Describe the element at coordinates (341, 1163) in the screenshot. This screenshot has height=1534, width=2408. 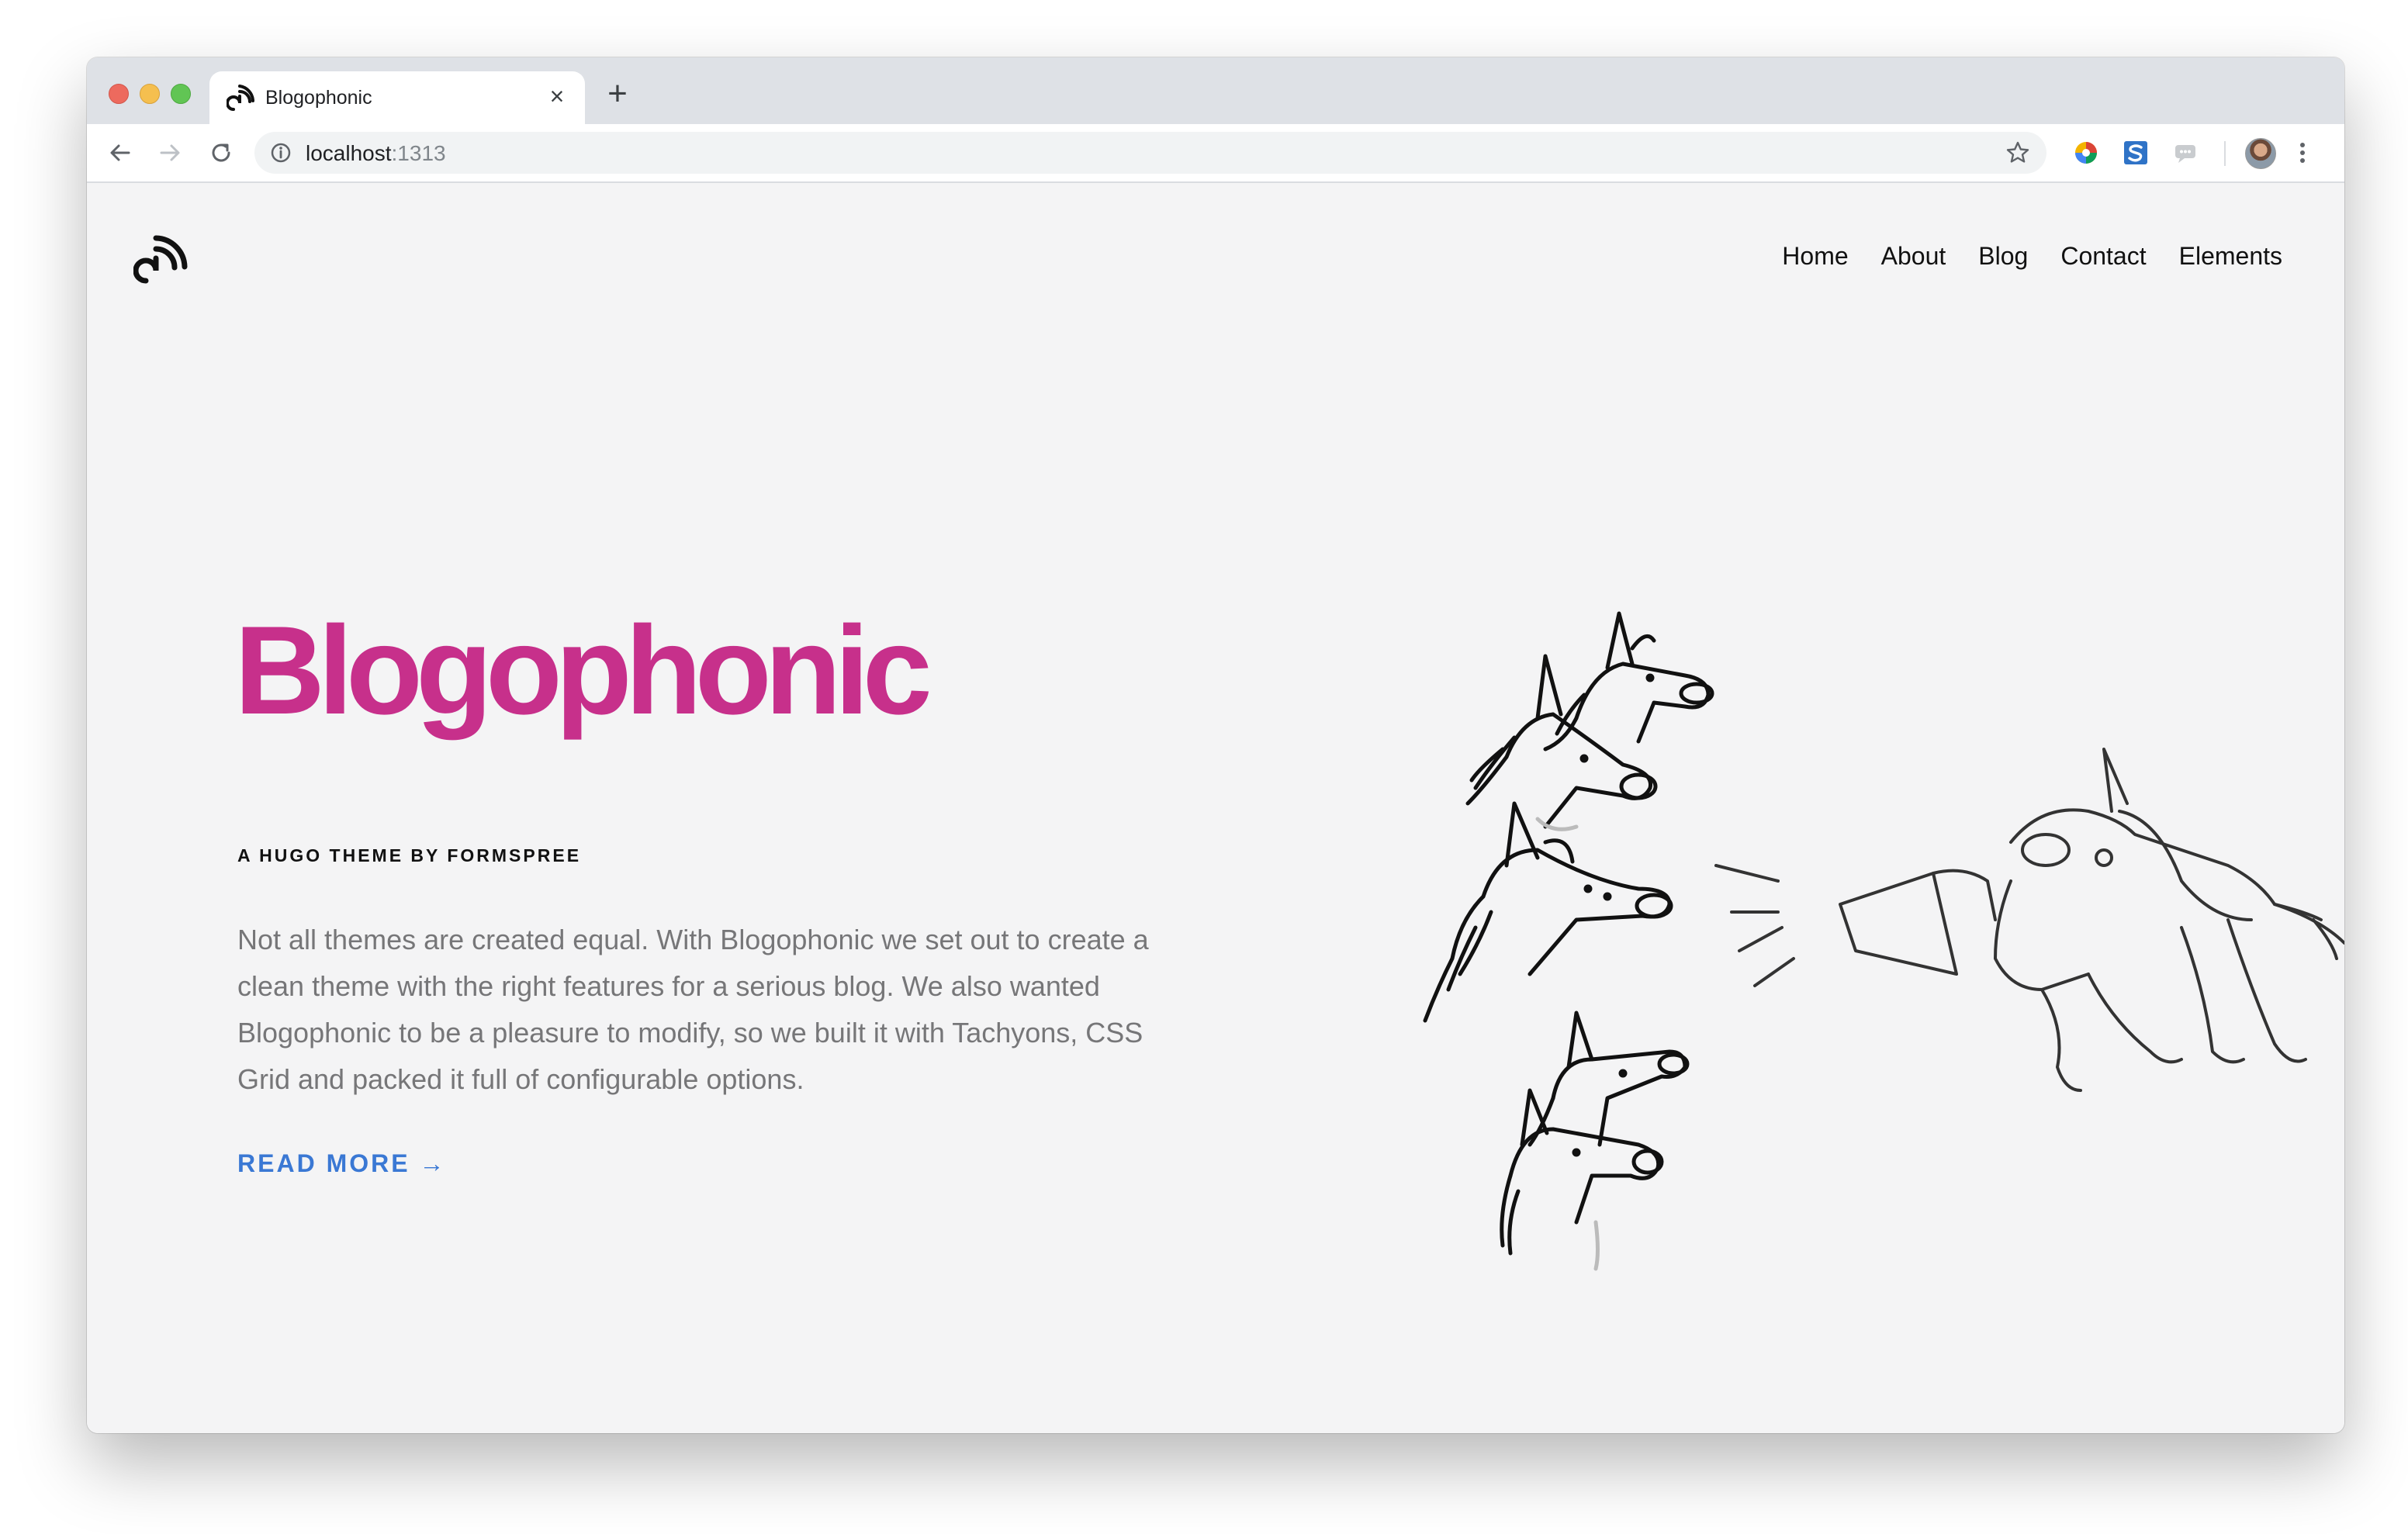
I see `read-more-link: READ MORE →` at that location.